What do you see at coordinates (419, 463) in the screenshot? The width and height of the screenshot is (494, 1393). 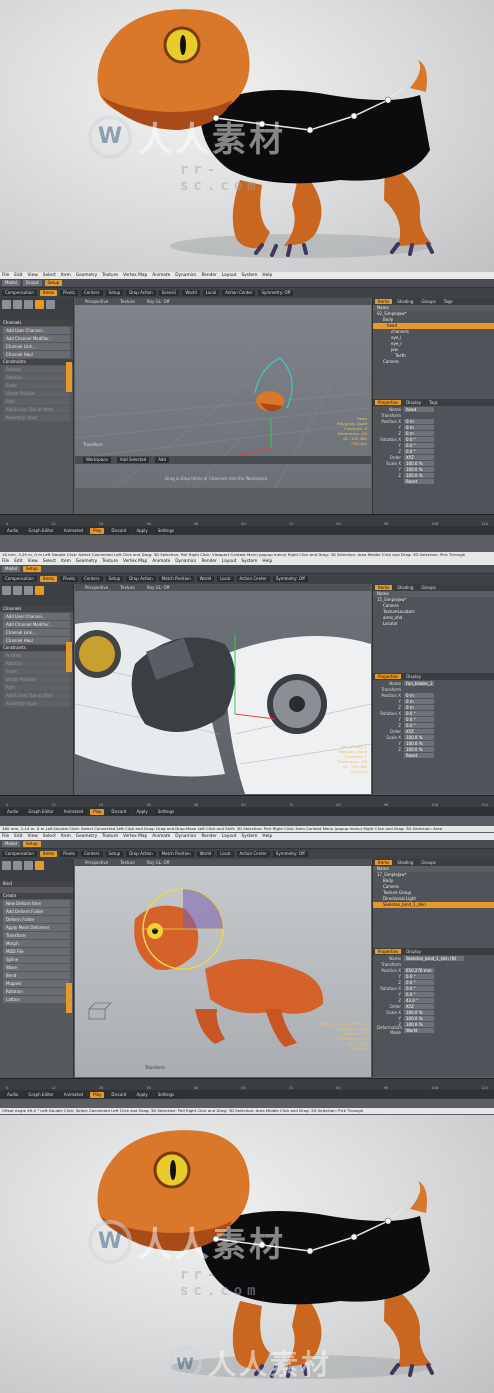 I see `scale-x: 100.0 %` at bounding box center [419, 463].